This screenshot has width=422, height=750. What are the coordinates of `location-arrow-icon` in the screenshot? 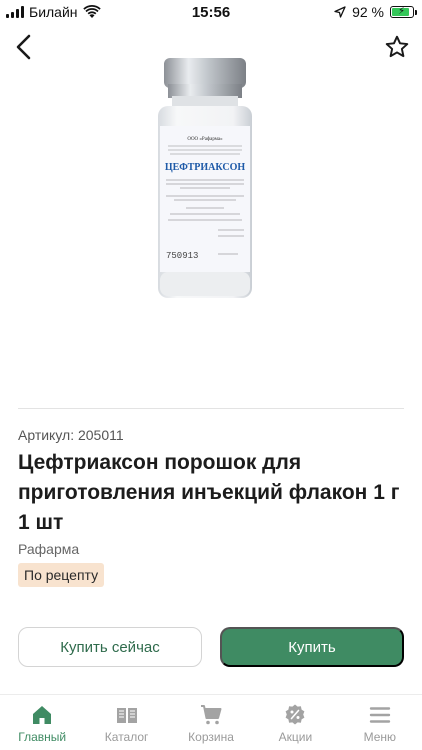 It's located at (340, 12).